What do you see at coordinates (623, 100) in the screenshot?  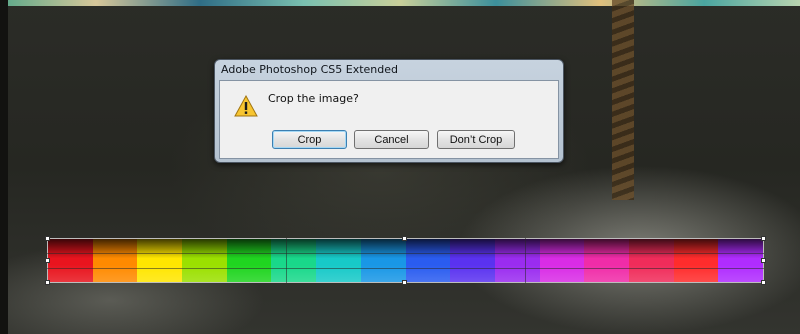 I see `background-rope` at bounding box center [623, 100].